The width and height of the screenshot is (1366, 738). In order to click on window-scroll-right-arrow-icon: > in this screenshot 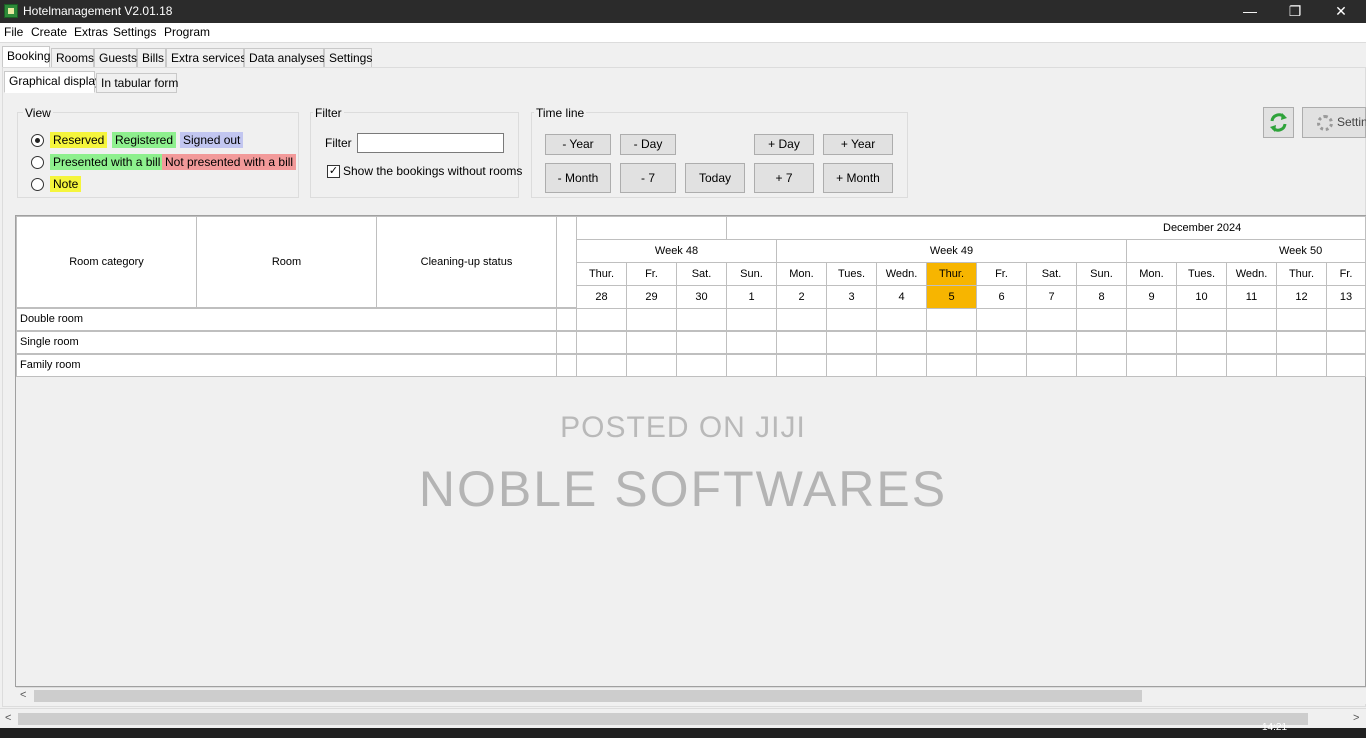, I will do `click(1356, 718)`.